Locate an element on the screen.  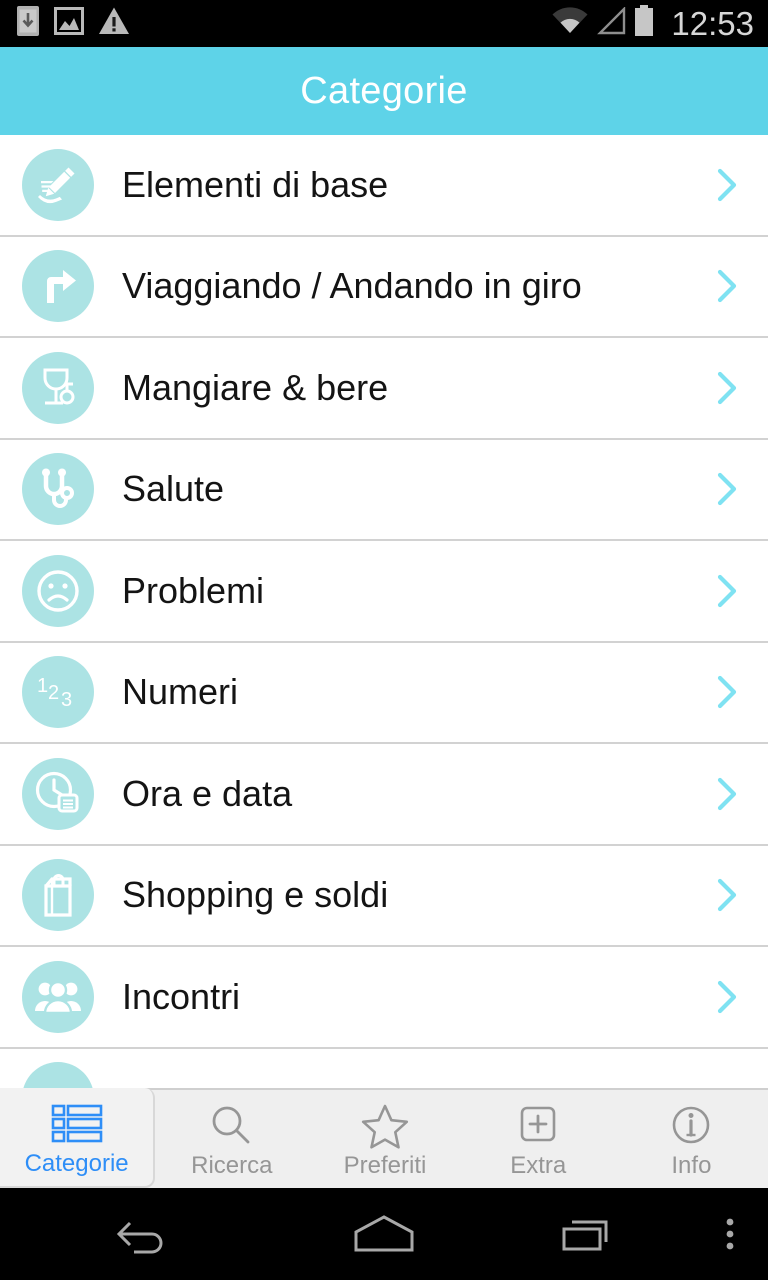
tab-info: Info is located at coordinates (691, 1139).